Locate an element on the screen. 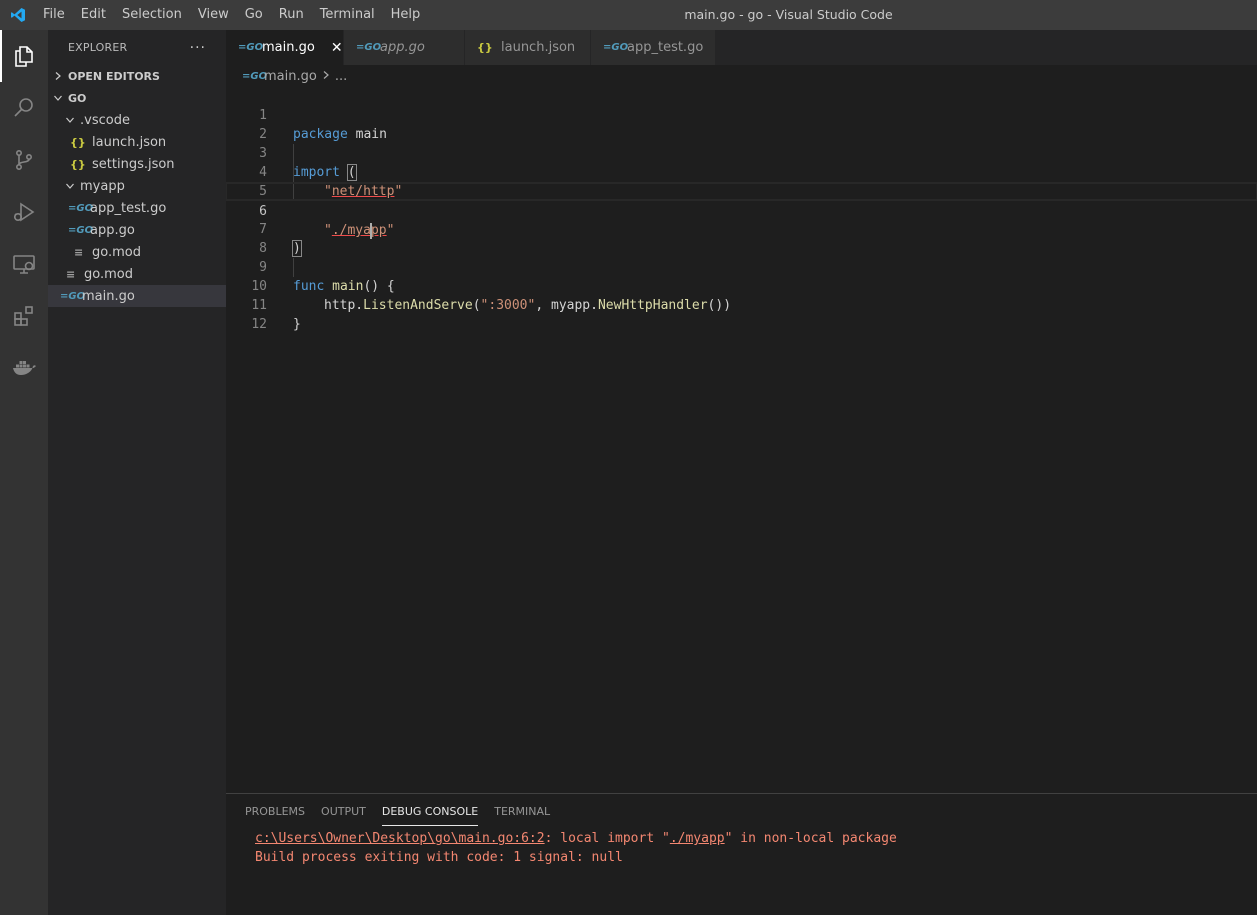  line-number: 12 is located at coordinates (259, 324).